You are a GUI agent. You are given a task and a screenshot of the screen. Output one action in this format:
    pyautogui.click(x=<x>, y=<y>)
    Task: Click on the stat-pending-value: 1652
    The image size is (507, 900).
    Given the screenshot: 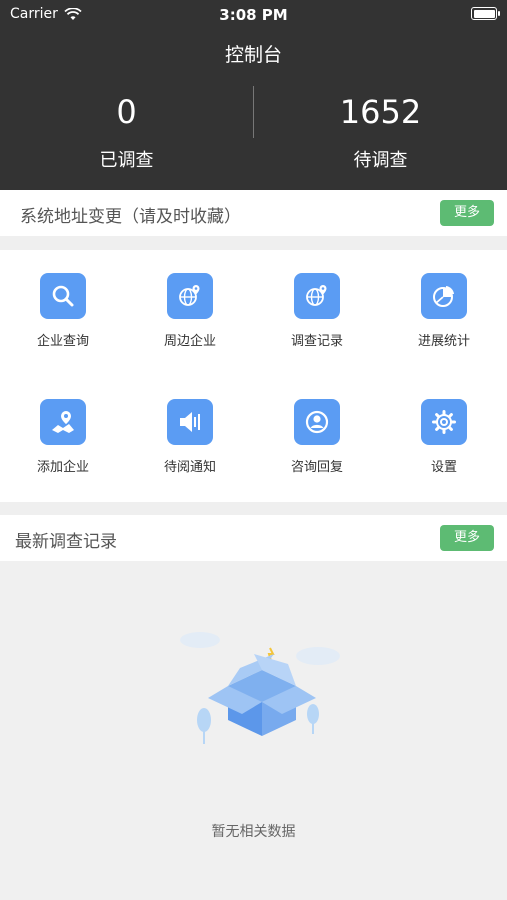 What is the action you would take?
    pyautogui.click(x=380, y=112)
    